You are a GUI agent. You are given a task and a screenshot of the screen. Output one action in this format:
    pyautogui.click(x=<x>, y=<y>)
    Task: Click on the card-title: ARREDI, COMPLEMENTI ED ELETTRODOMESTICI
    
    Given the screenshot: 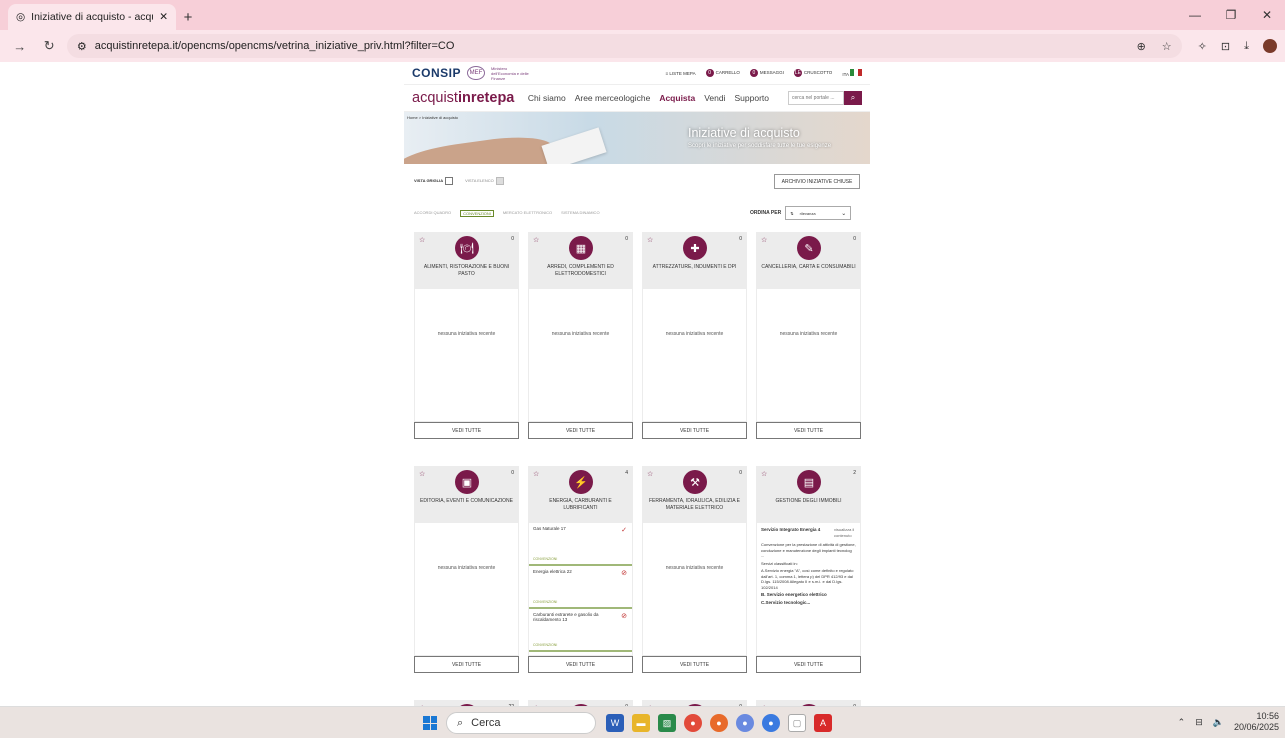 What is the action you would take?
    pyautogui.click(x=580, y=271)
    